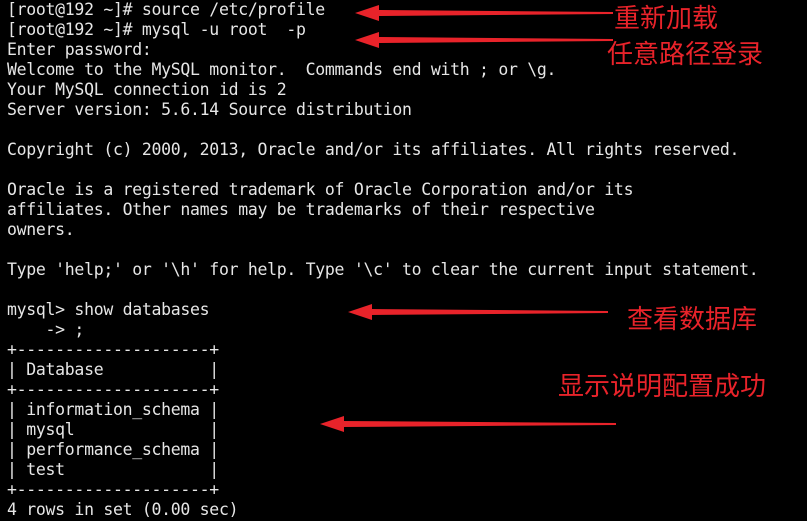 This screenshot has width=807, height=521. Describe the element at coordinates (147, 89) in the screenshot. I see `terminal-line-connection-id: Your MySQL connection id is 2` at that location.